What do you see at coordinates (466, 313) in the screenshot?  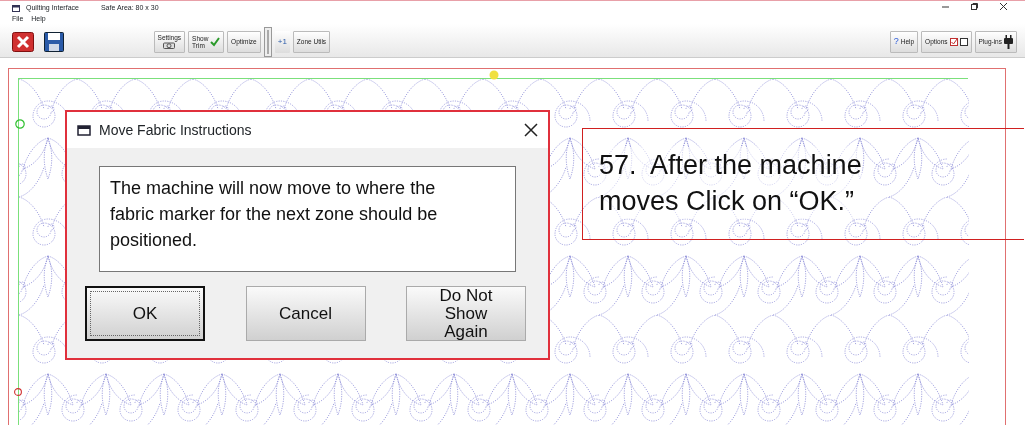 I see `dialog-button: Do Not Show Again` at bounding box center [466, 313].